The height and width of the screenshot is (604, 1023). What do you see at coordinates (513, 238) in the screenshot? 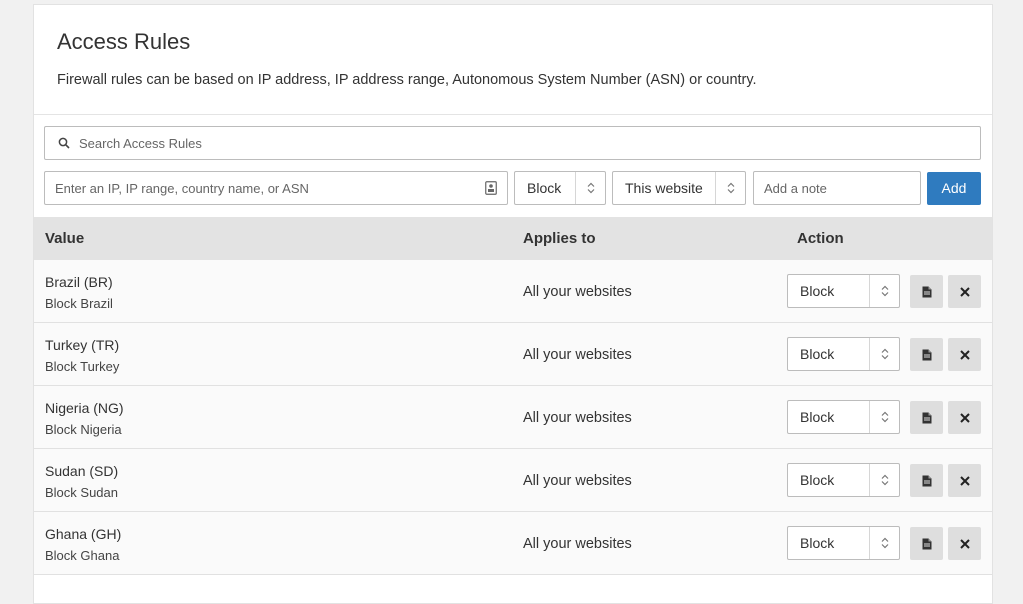
I see `table-header: Value Applies to Action` at bounding box center [513, 238].